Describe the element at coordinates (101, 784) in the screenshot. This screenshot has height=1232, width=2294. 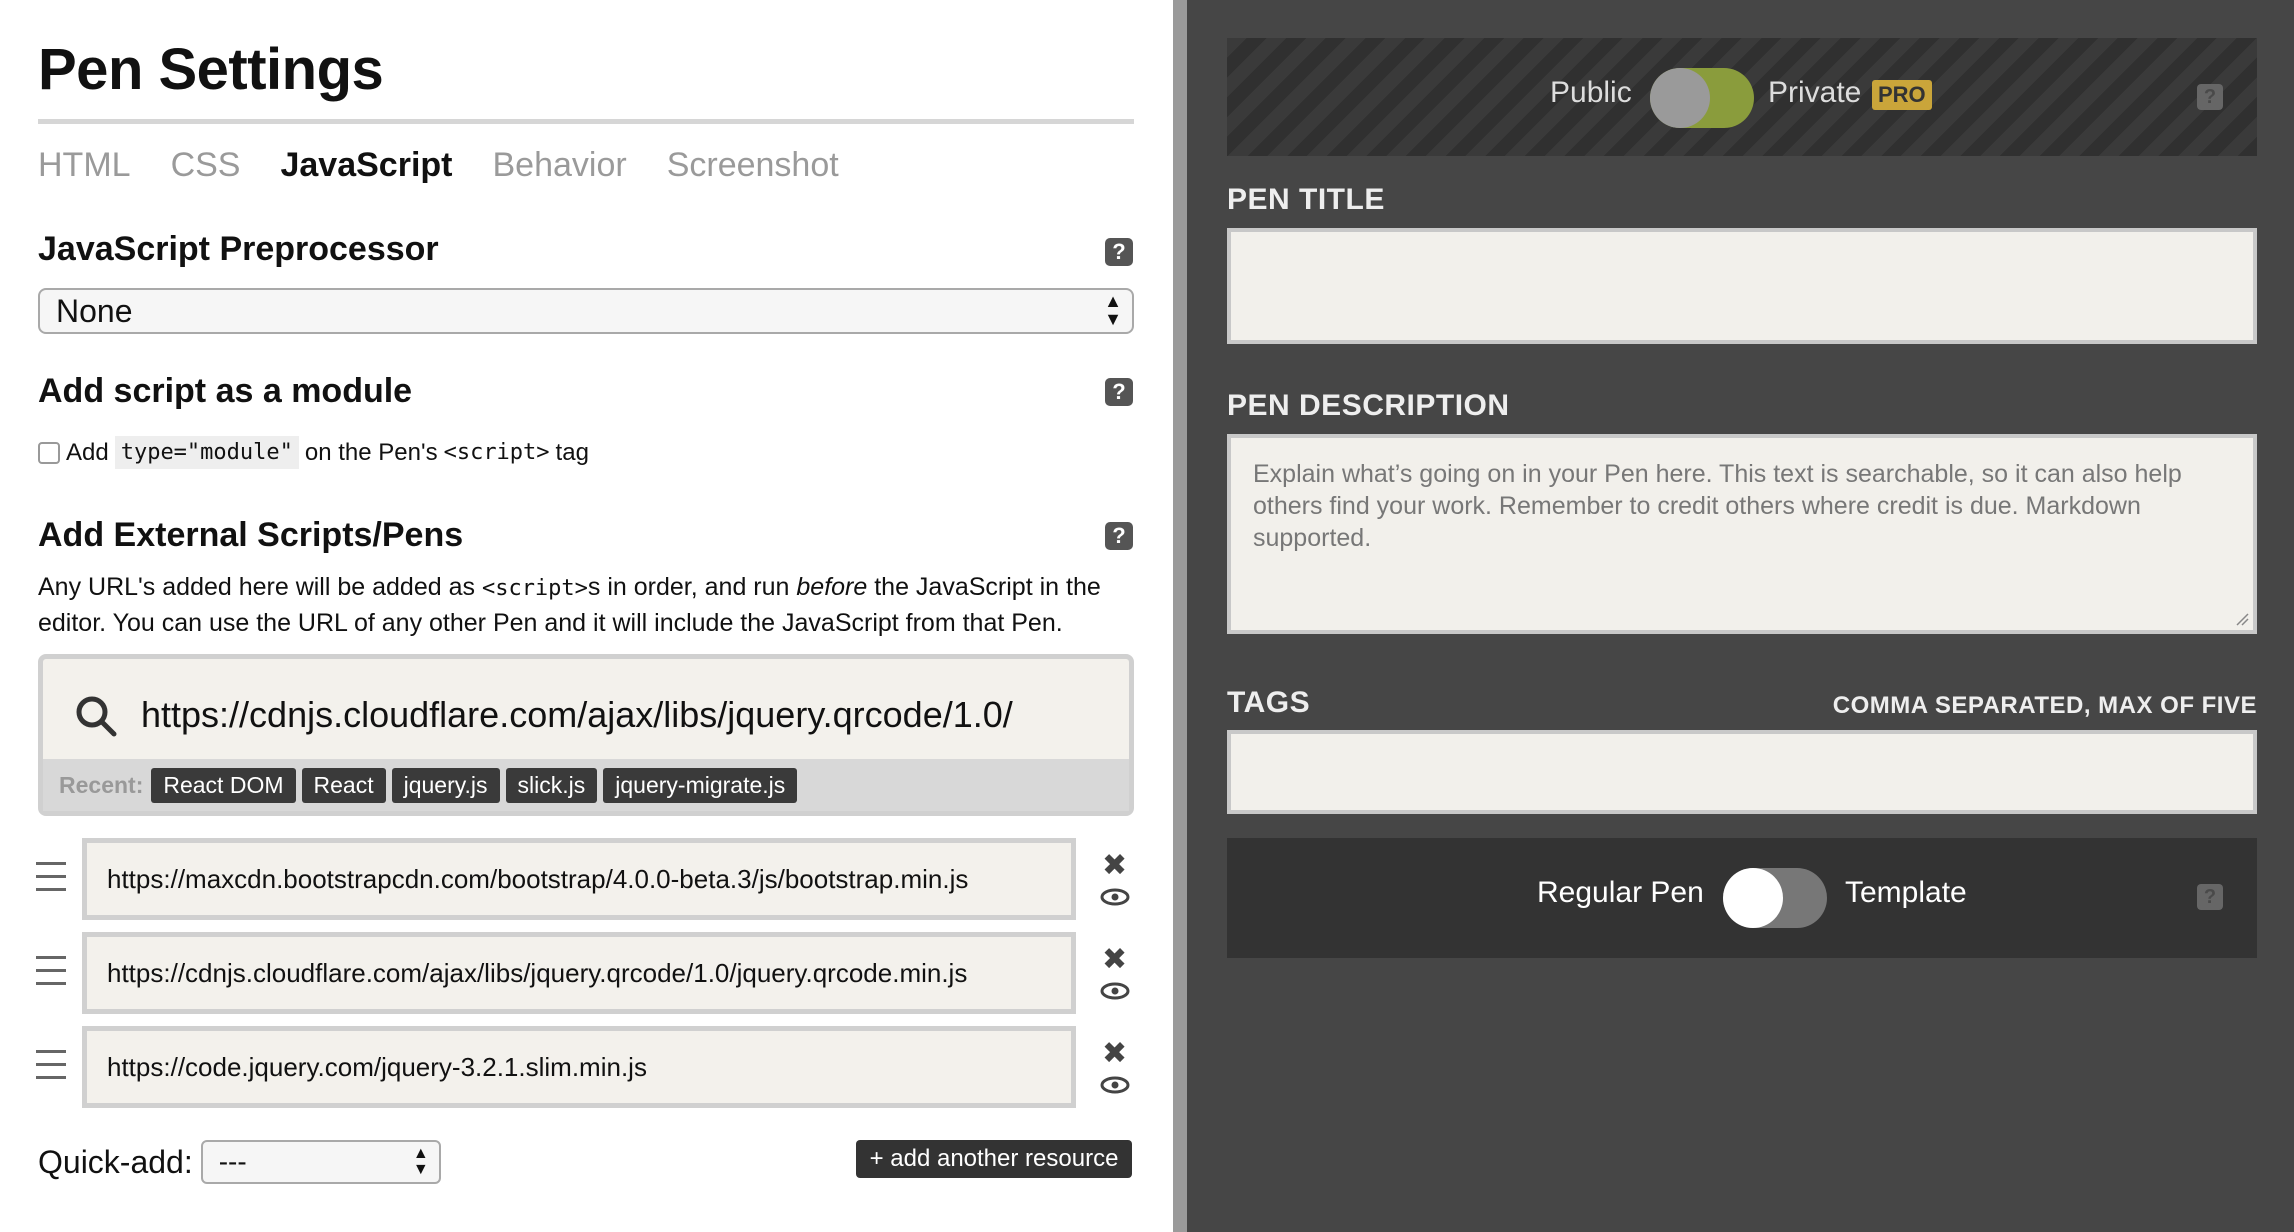
I see `recent-label: Recent:` at that location.